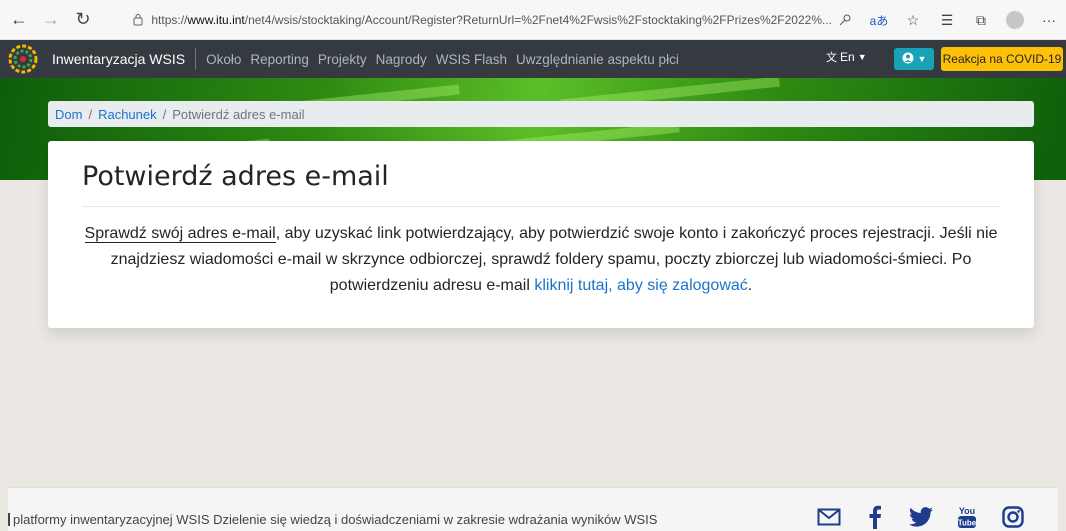 This screenshot has height=531, width=1066. I want to click on breadcrumb-current: Potwierdź adres e-mail, so click(238, 114).